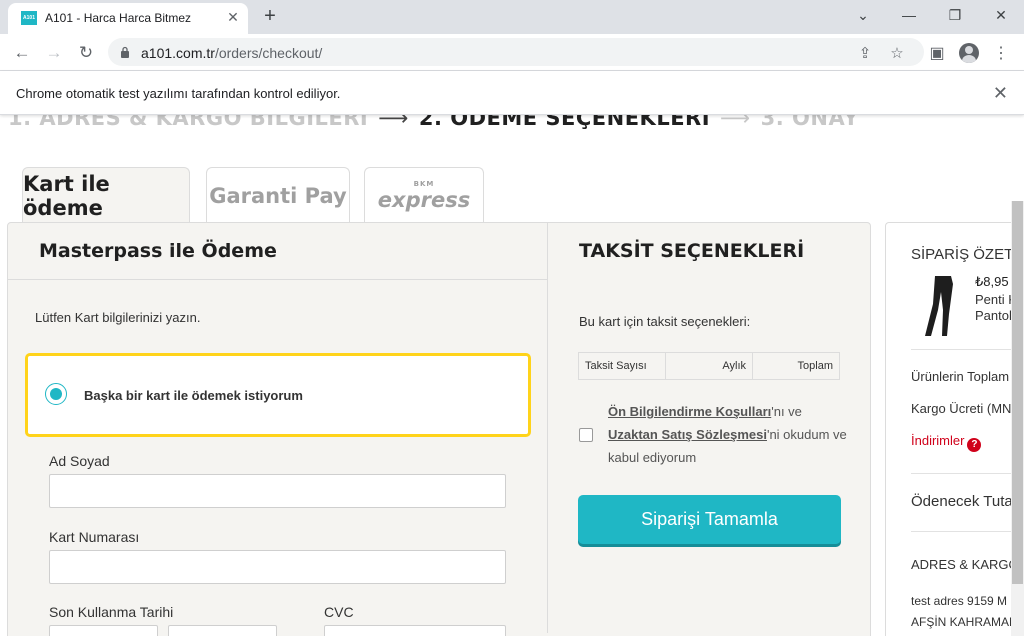  I want to click on col-monthly: Aylık, so click(709, 366).